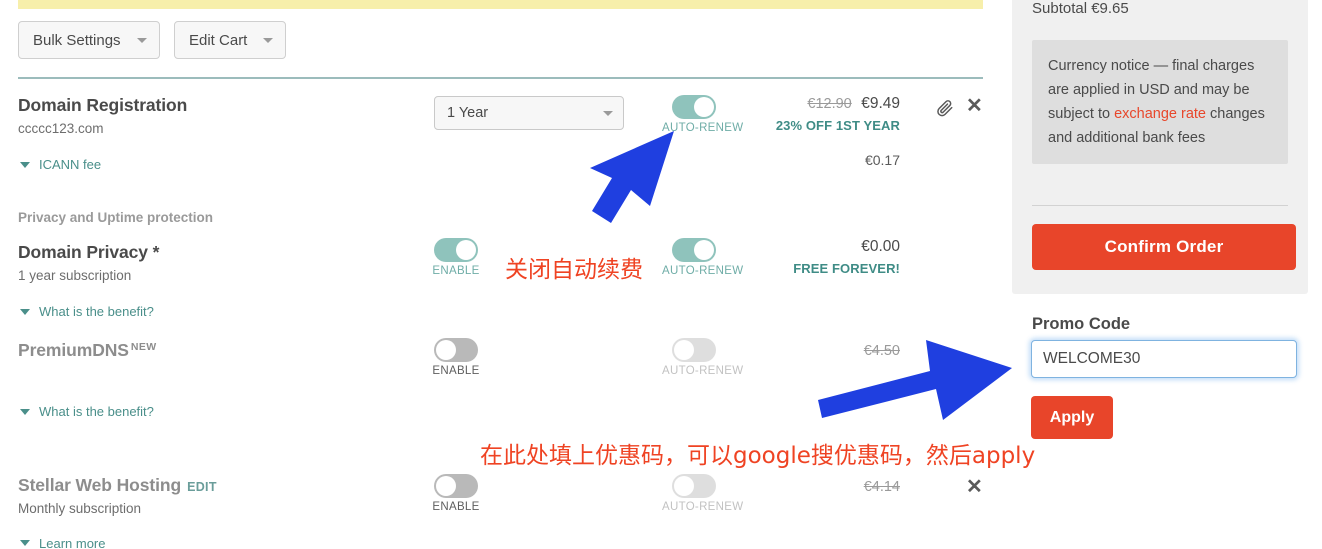 The height and width of the screenshot is (549, 1322). I want to click on privacy-benefit-disclosure: What is the benefit?, so click(87, 311).